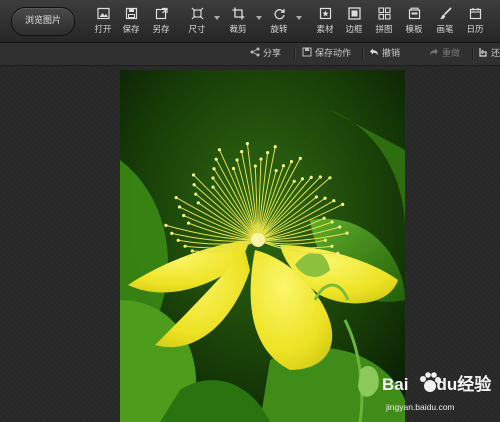 This screenshot has width=500, height=422. What do you see at coordinates (131, 23) in the screenshot?
I see `save-button: 保存` at bounding box center [131, 23].